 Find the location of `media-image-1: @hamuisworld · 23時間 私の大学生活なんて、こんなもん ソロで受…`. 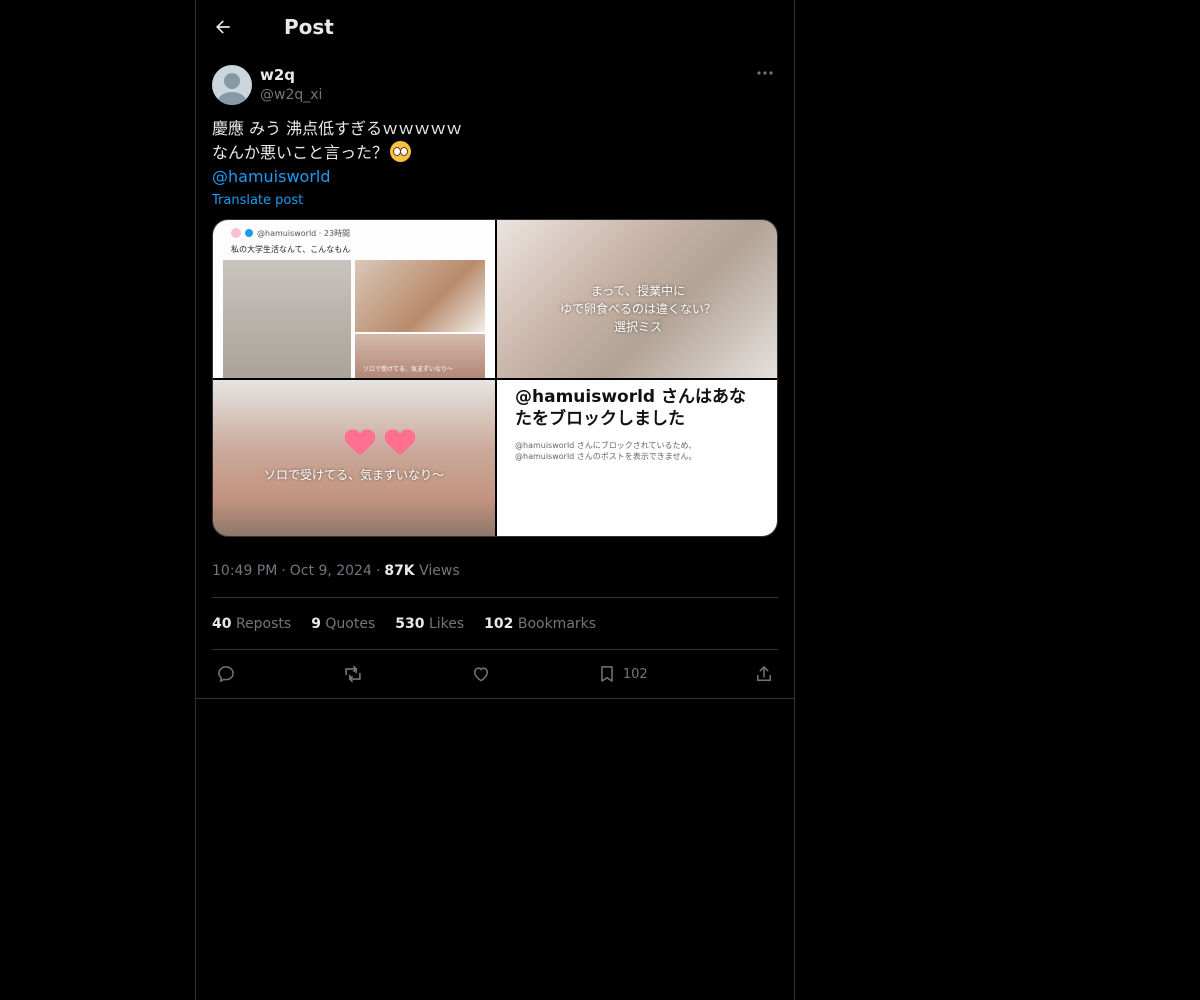

media-image-1: @hamuisworld · 23時間 私の大学生活なんて、こんなもん ソロで受… is located at coordinates (354, 299).